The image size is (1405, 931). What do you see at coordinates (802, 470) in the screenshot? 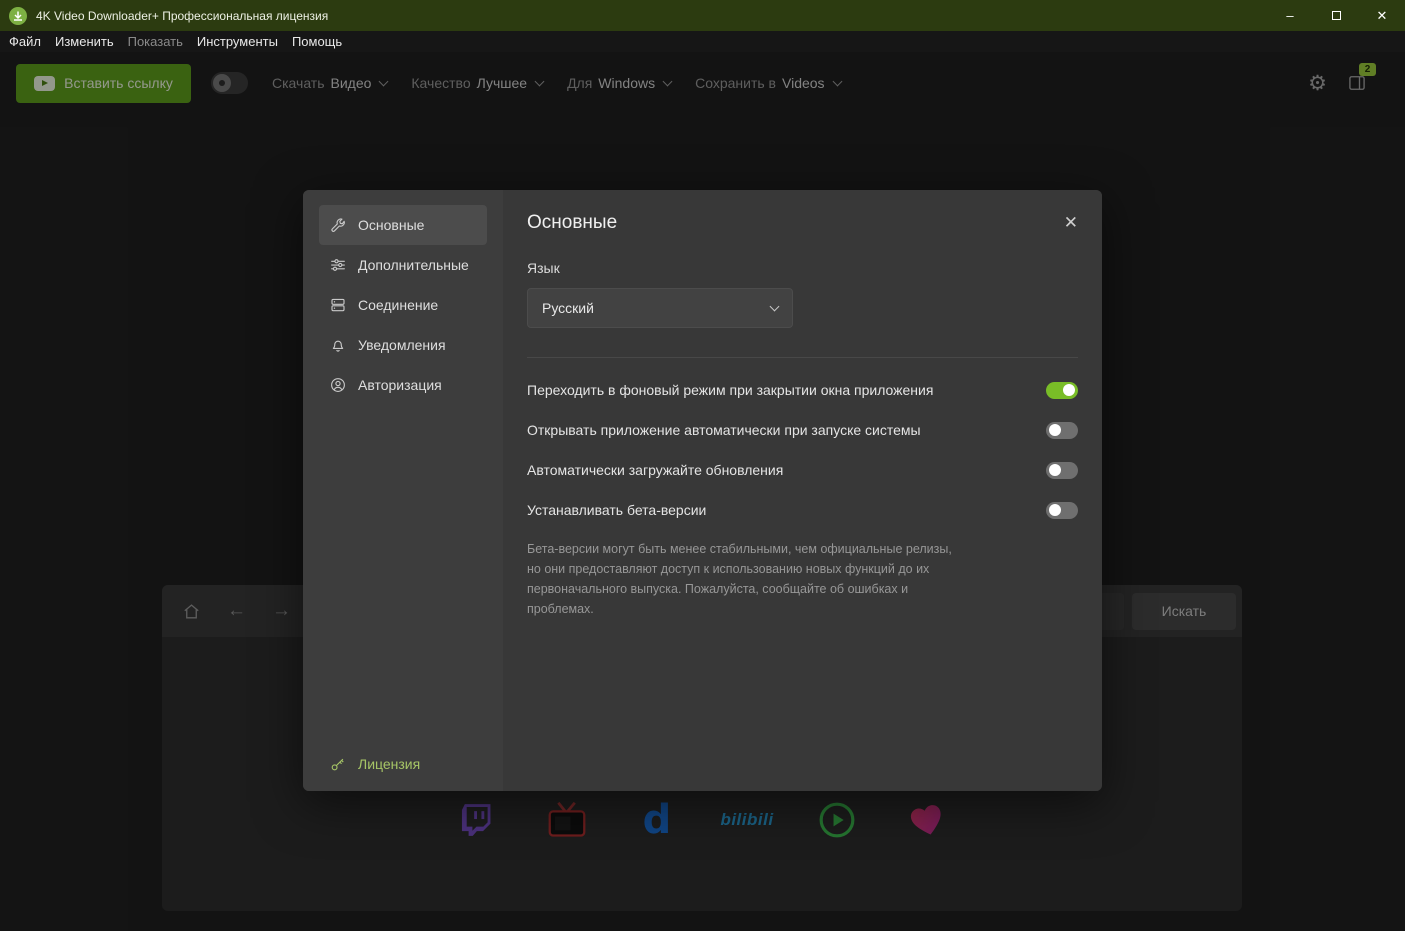
I see `setting-row-auto-updates: Автоматически загружайте обновления` at bounding box center [802, 470].